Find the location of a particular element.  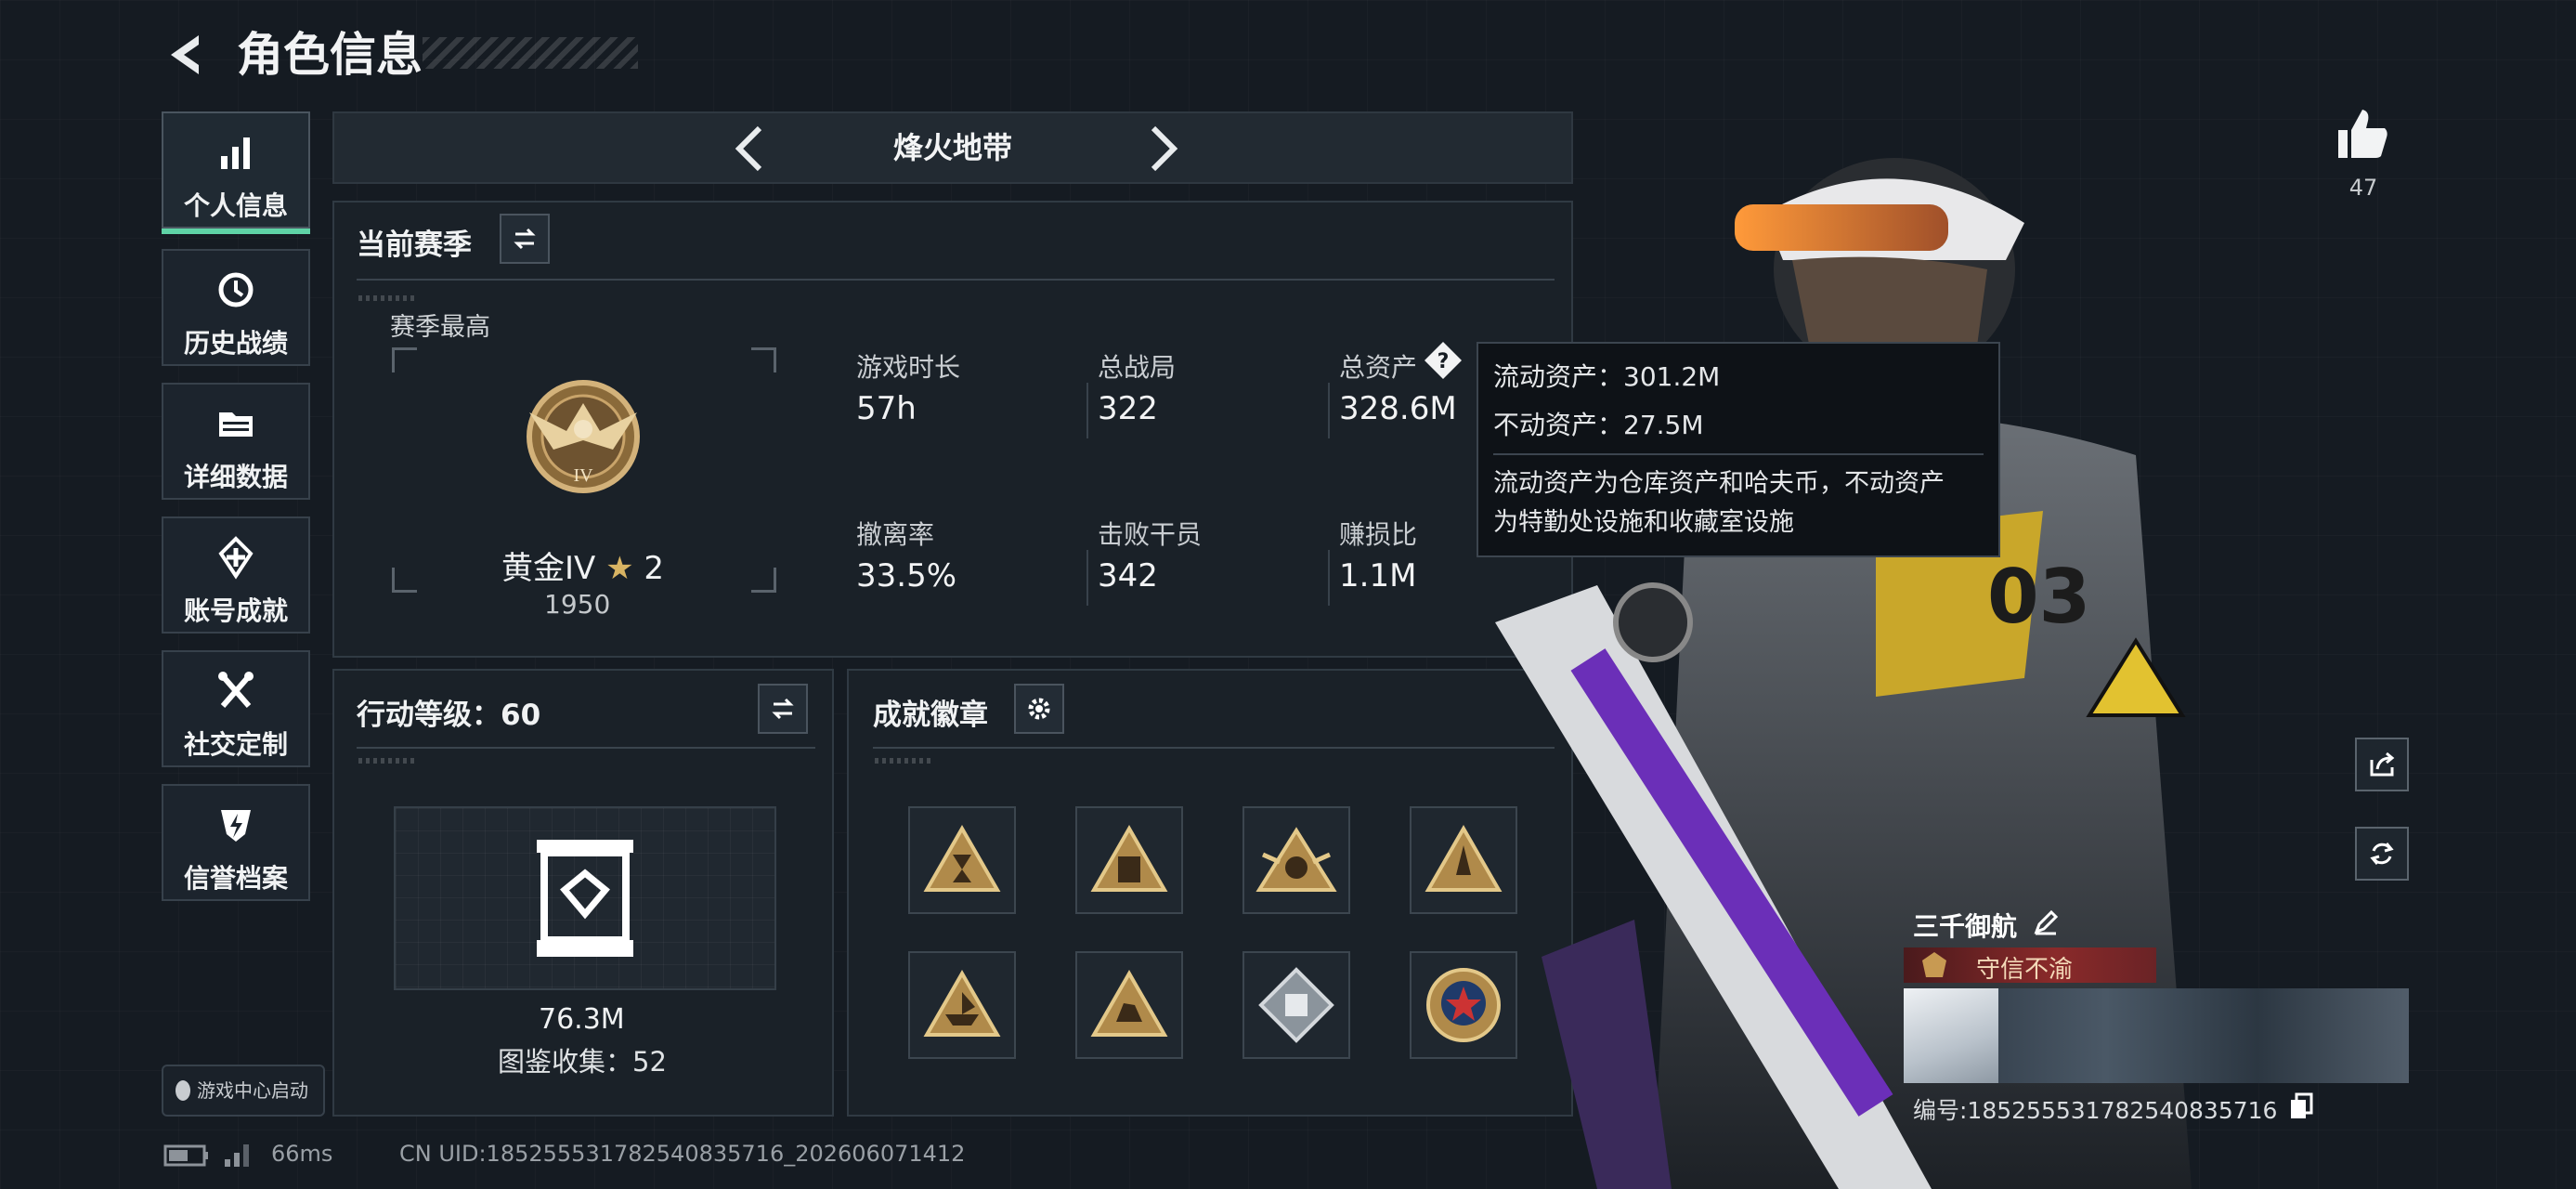

title-emblem-icon is located at coordinates (1934, 964).